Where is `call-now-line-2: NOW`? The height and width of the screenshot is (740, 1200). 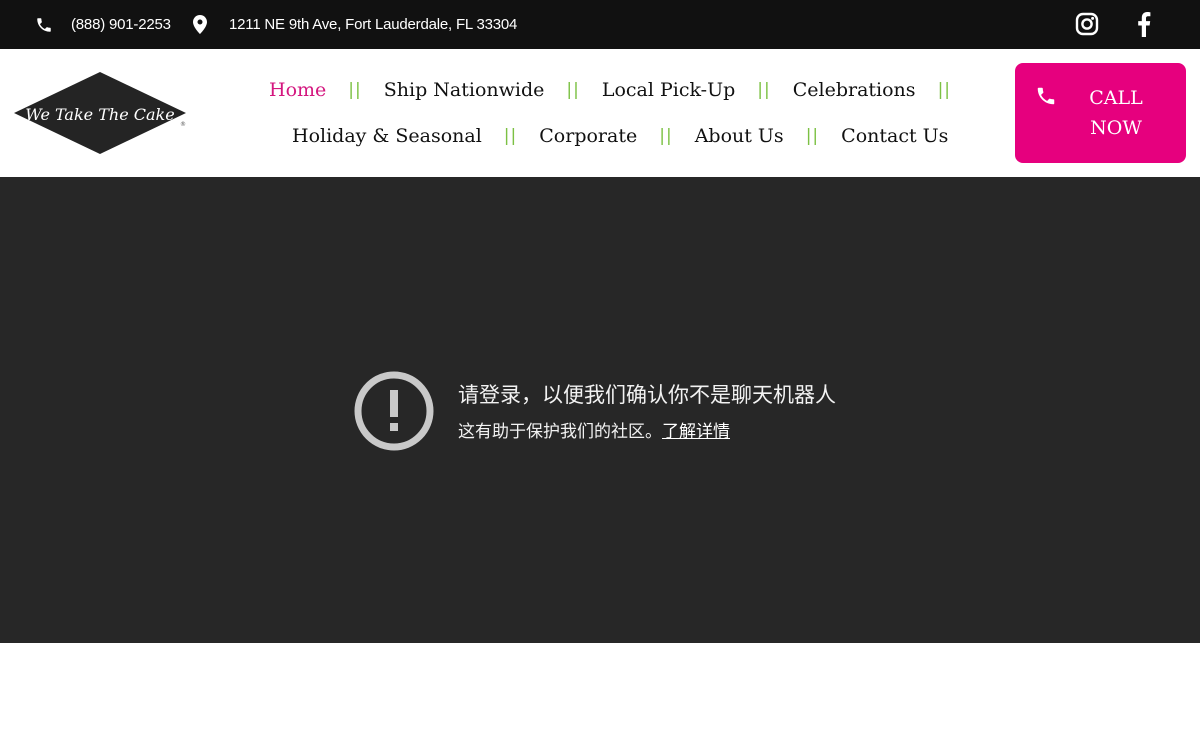
call-now-line-2: NOW is located at coordinates (1116, 128).